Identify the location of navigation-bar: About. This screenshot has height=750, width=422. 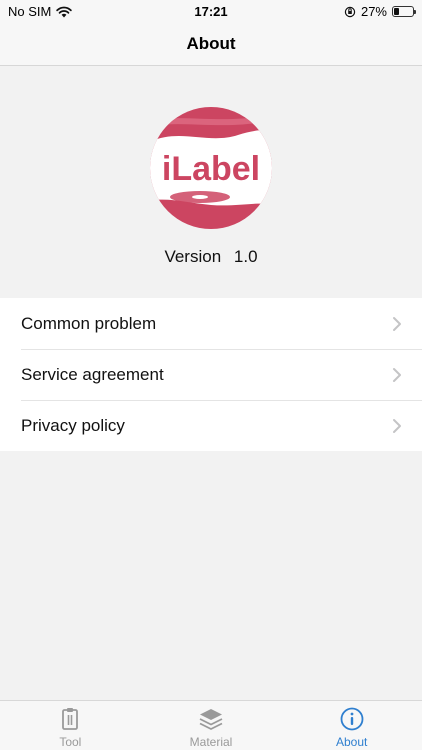
(211, 45).